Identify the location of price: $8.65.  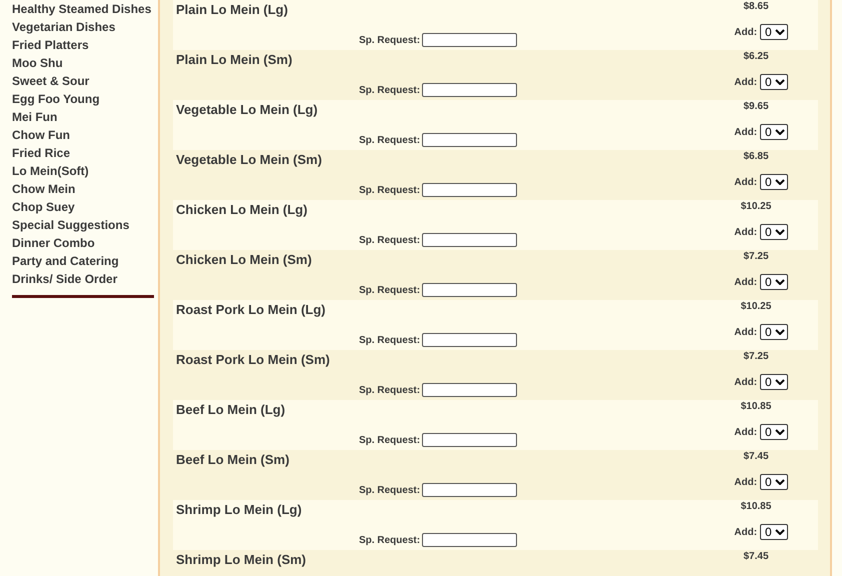
(756, 7).